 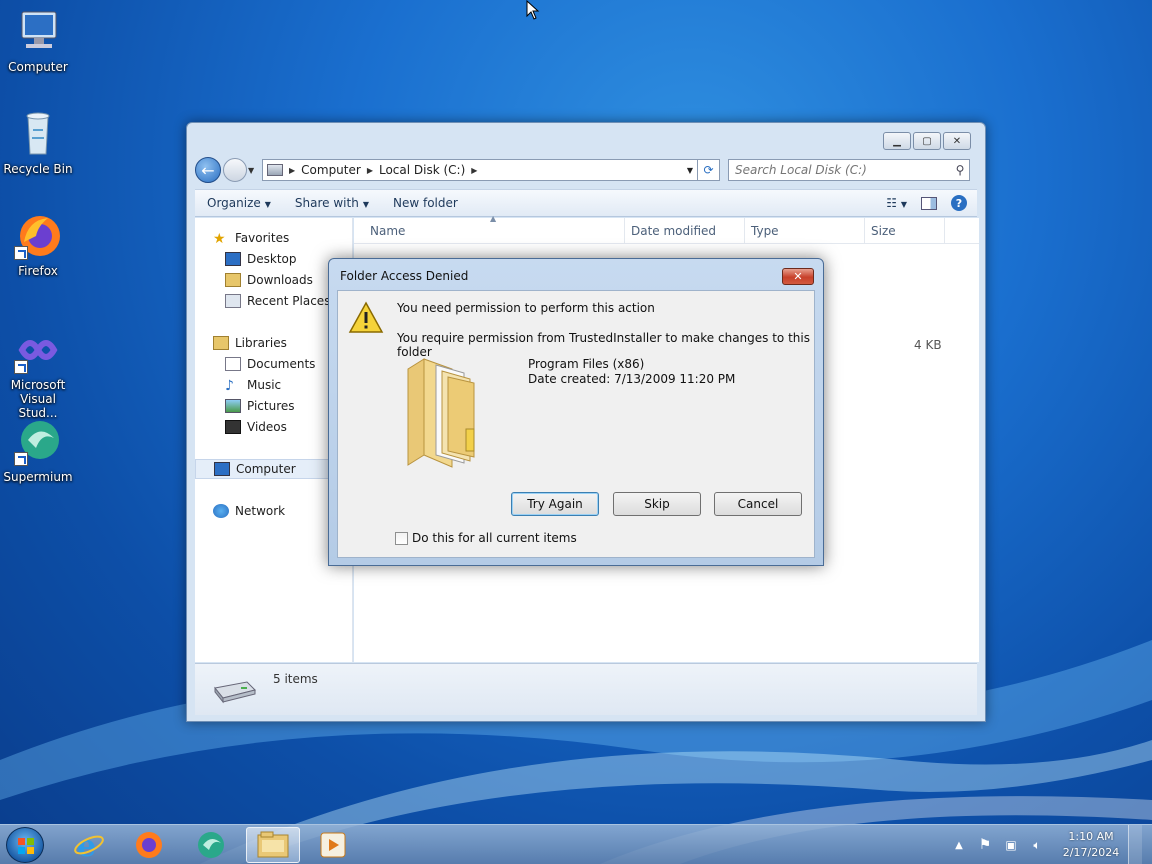 I want to click on mouse-cursor-icon, so click(x=533, y=10).